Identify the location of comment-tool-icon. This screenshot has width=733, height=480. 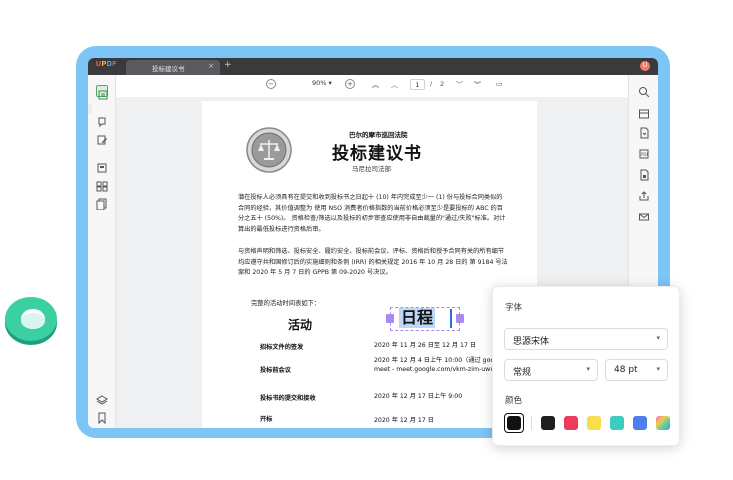
(102, 120).